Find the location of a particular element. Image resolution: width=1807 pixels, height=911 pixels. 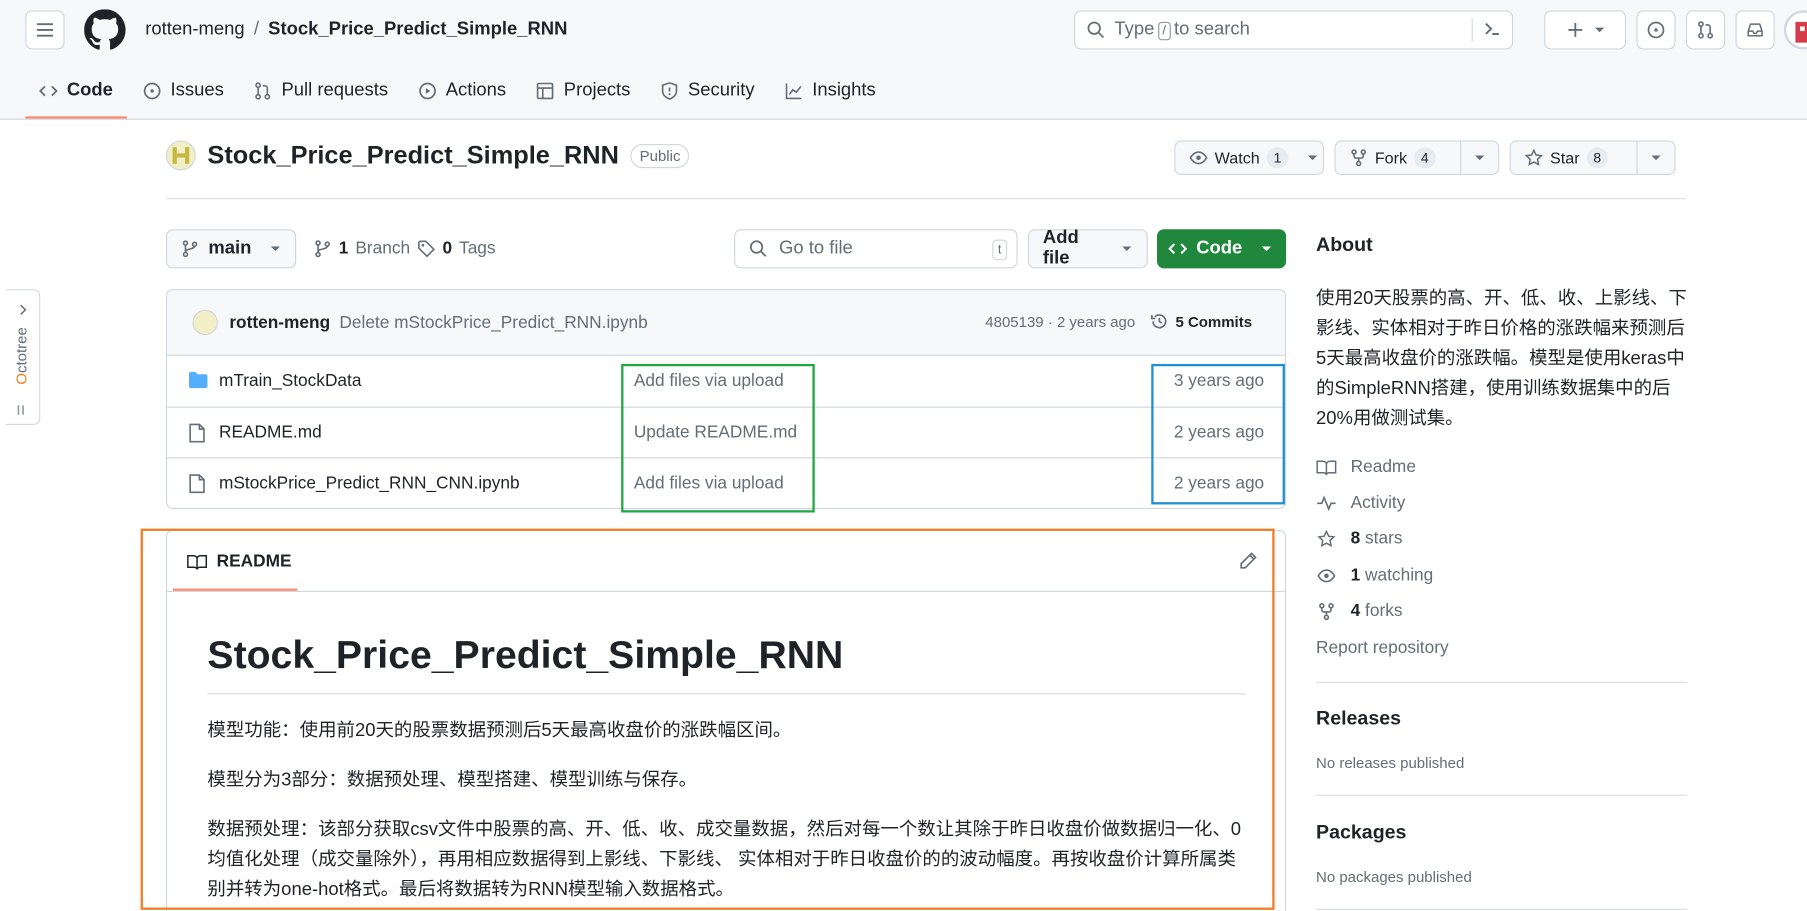

github-mark-icon is located at coordinates (105, 29).